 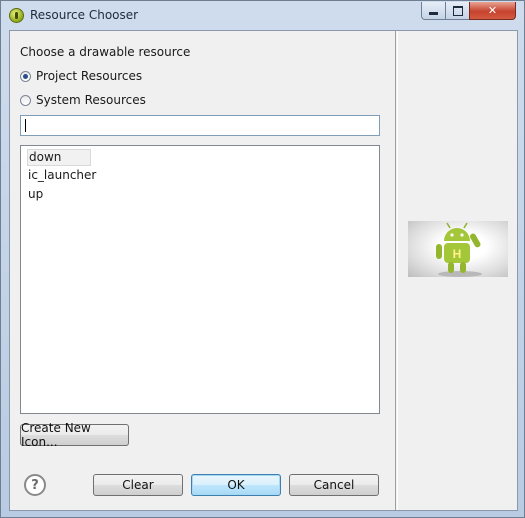 I want to click on maximize-button, so click(x=457, y=11).